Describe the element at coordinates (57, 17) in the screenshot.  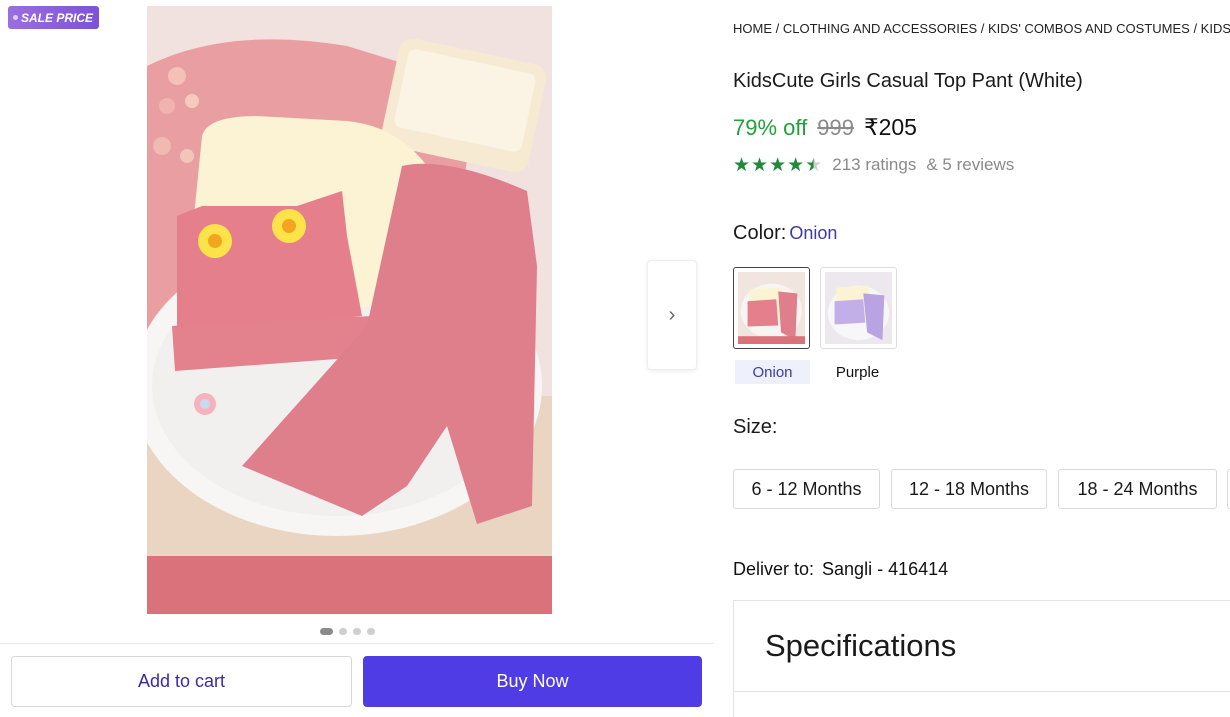
I see `sale-badge-label: SALE PRICE` at that location.